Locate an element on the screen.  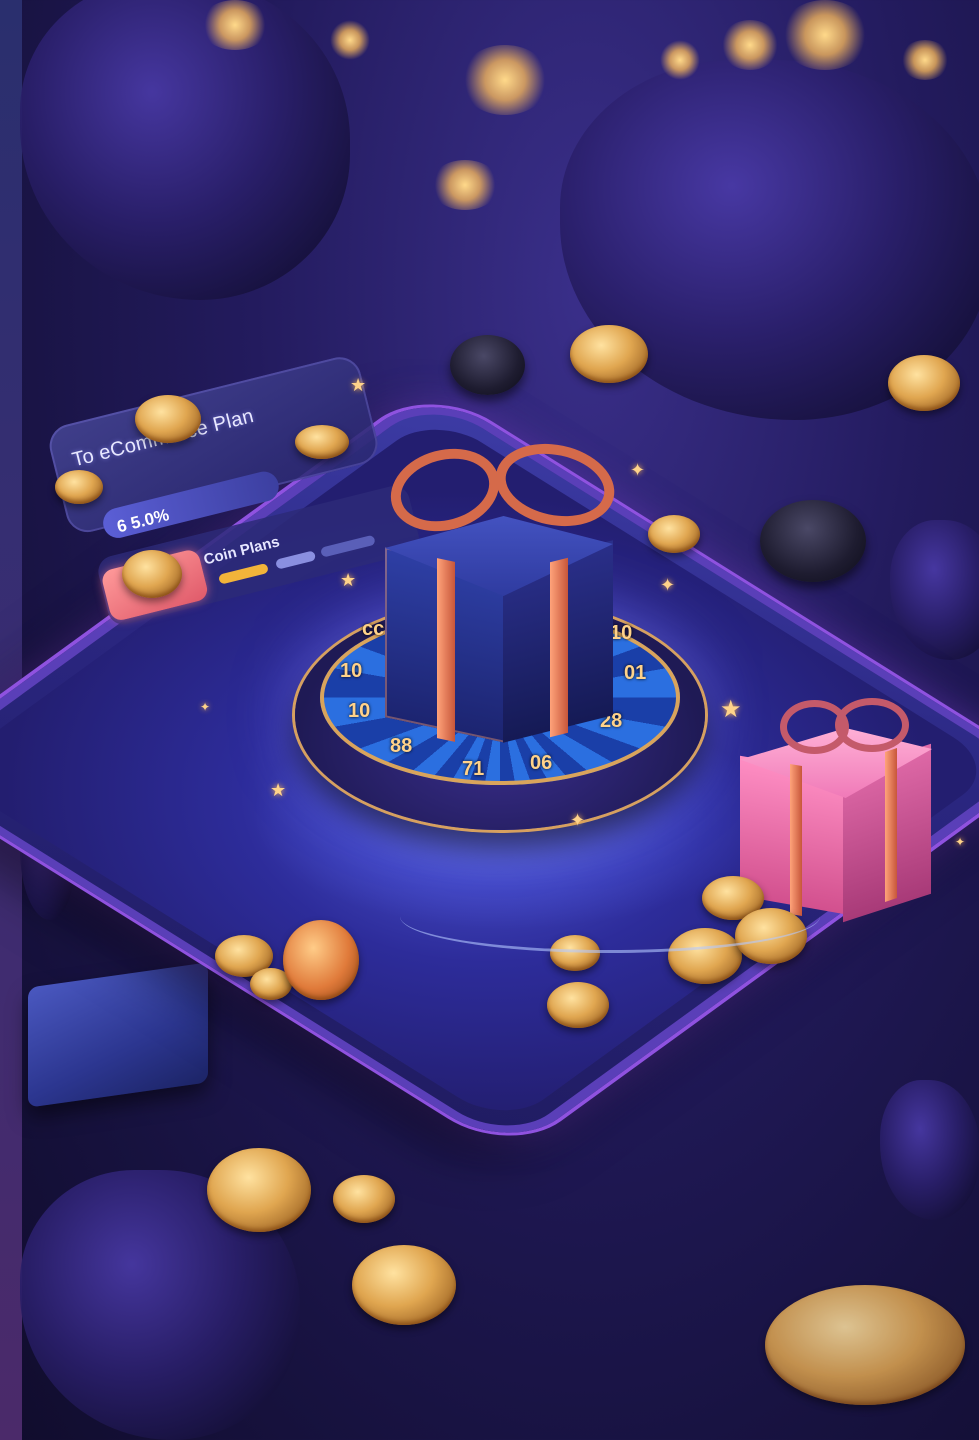
wheel-number: 88 is located at coordinates (401, 746).